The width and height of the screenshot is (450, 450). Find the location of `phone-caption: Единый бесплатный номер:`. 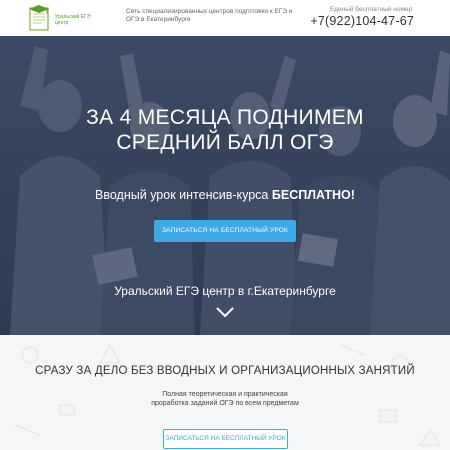

phone-caption: Единый бесплатный номер: is located at coordinates (371, 9).